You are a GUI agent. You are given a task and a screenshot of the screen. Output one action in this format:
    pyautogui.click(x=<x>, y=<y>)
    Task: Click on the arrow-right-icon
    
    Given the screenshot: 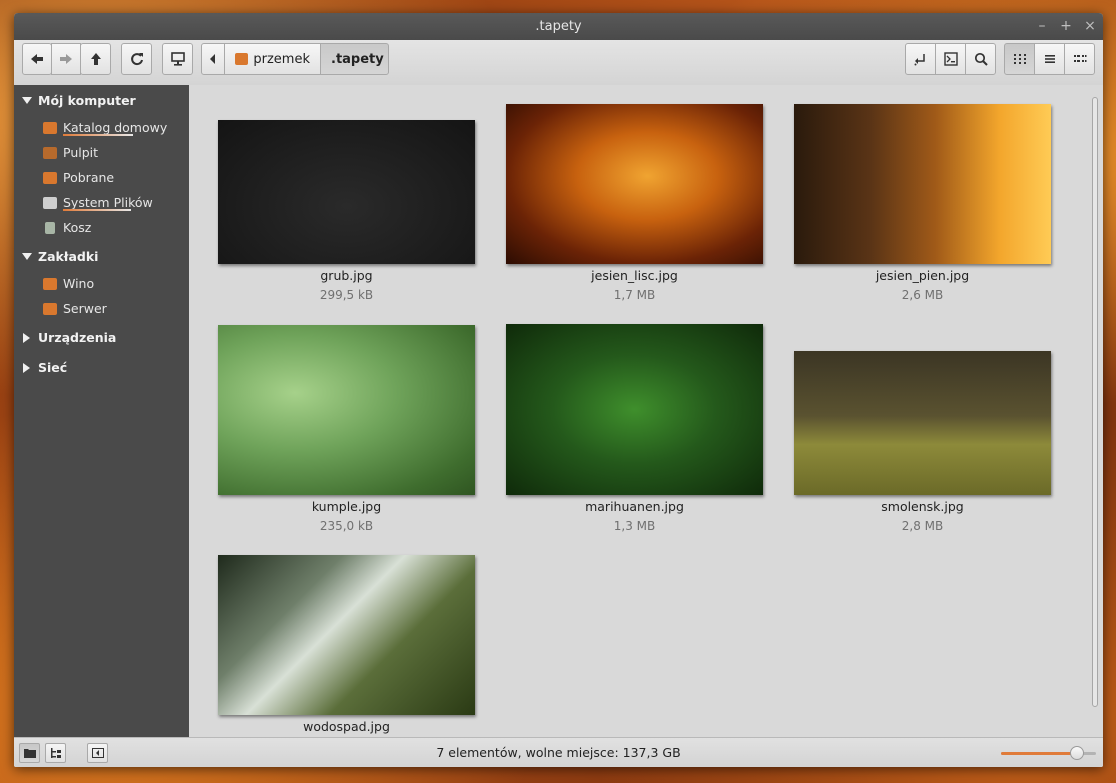 What is the action you would take?
    pyautogui.click(x=66, y=59)
    